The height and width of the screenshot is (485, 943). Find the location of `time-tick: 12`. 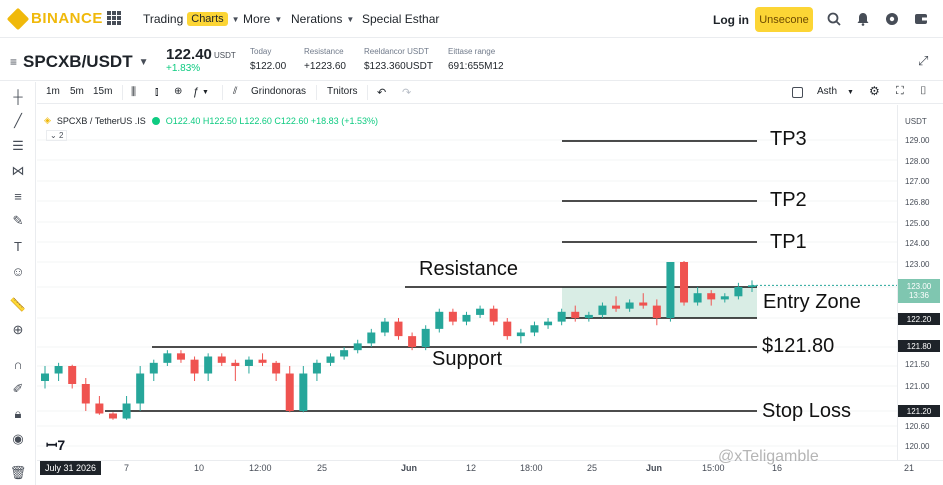

time-tick: 12 is located at coordinates (471, 468).